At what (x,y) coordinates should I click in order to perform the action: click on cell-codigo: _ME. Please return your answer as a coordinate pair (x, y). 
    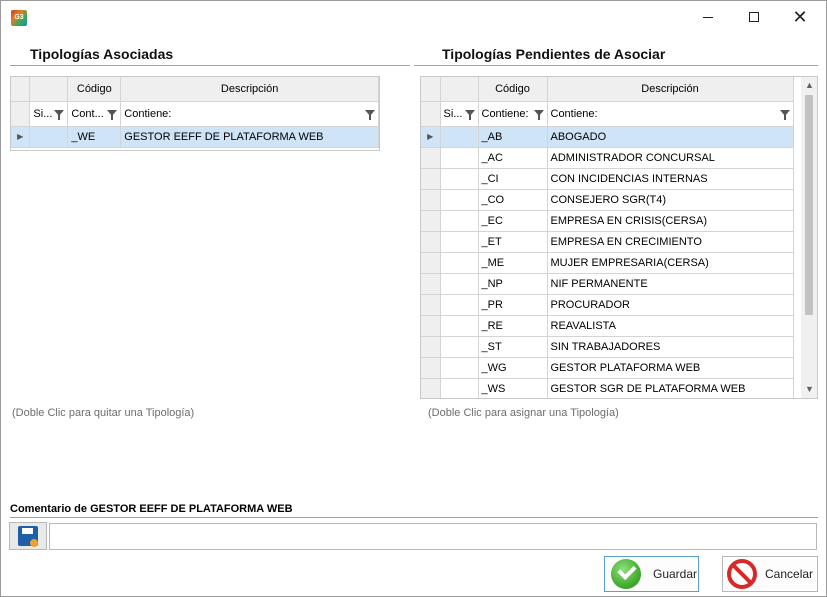
    Looking at the image, I should click on (513, 263).